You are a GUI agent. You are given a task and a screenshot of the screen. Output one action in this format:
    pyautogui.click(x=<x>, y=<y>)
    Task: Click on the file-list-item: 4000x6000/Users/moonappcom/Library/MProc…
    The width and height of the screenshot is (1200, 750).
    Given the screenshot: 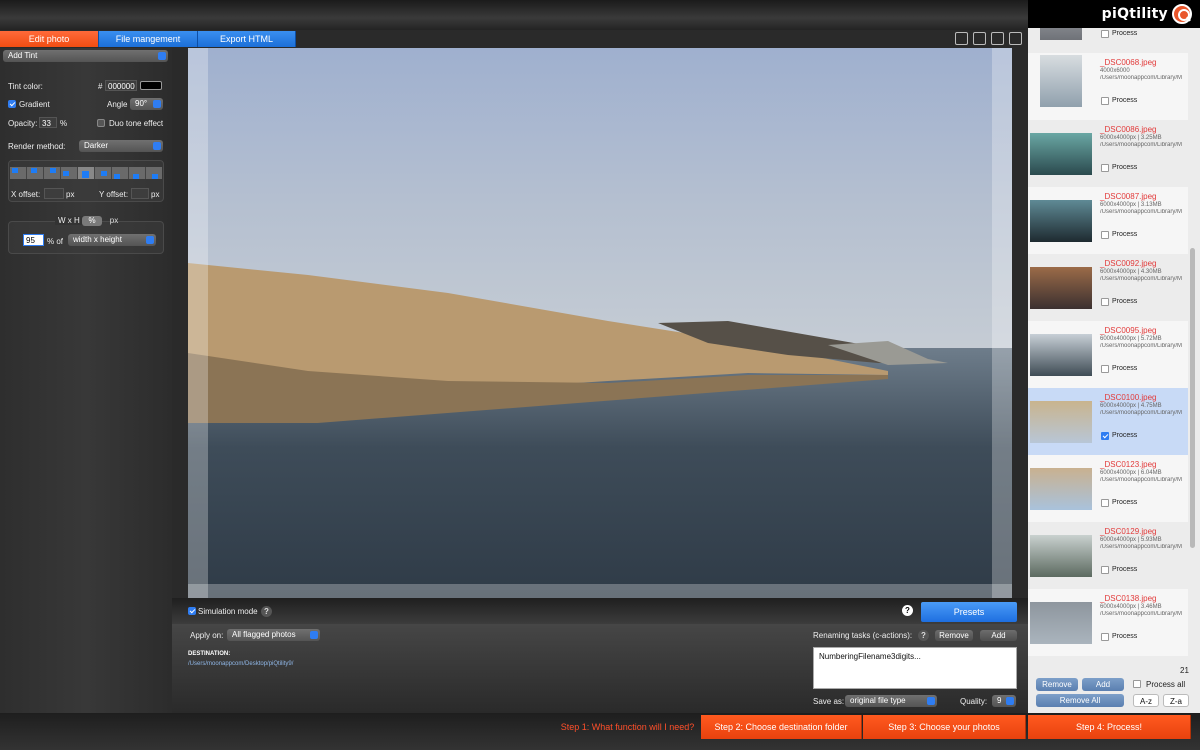 What is the action you would take?
    pyautogui.click(x=1108, y=40)
    